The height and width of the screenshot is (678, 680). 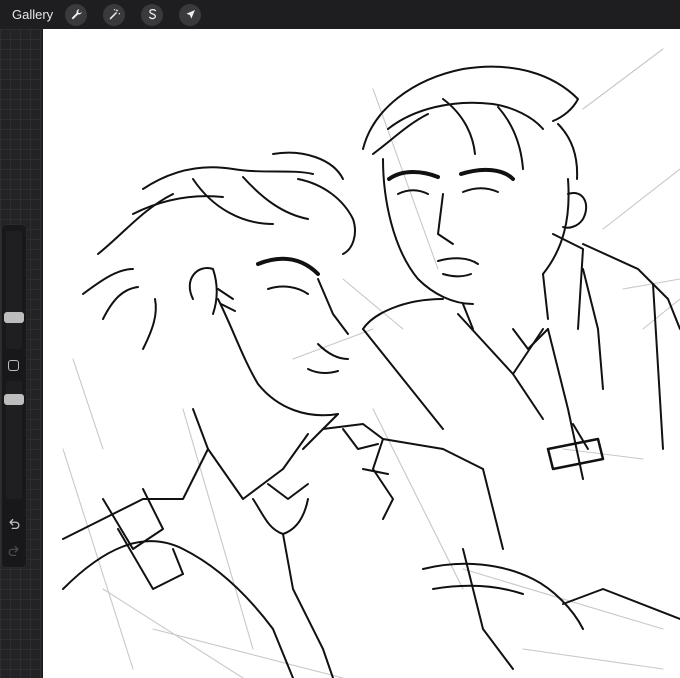 What do you see at coordinates (14, 551) in the screenshot?
I see `redo-icon` at bounding box center [14, 551].